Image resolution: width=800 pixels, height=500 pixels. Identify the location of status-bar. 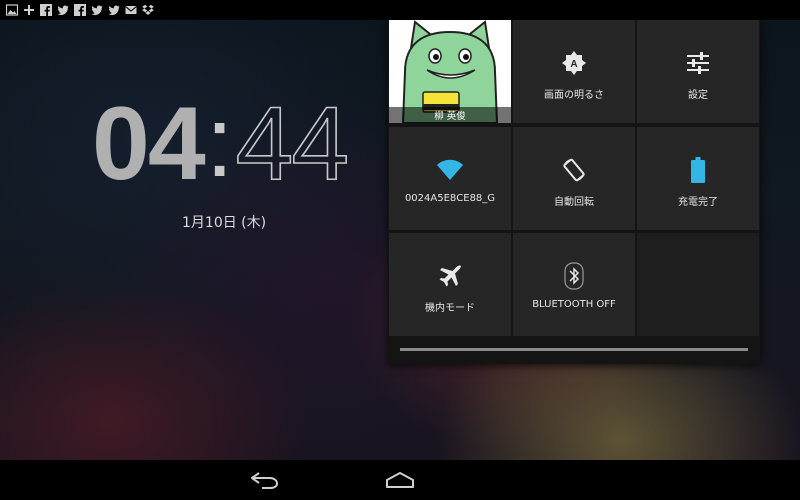
(400, 10).